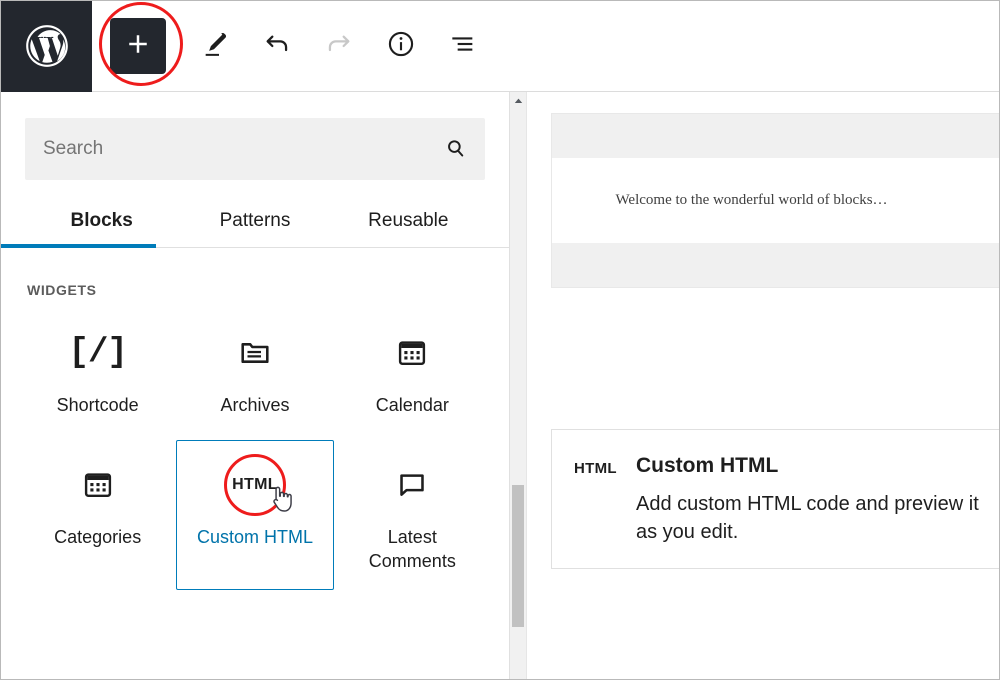 The width and height of the screenshot is (1000, 680). I want to click on undo-icon, so click(277, 46).